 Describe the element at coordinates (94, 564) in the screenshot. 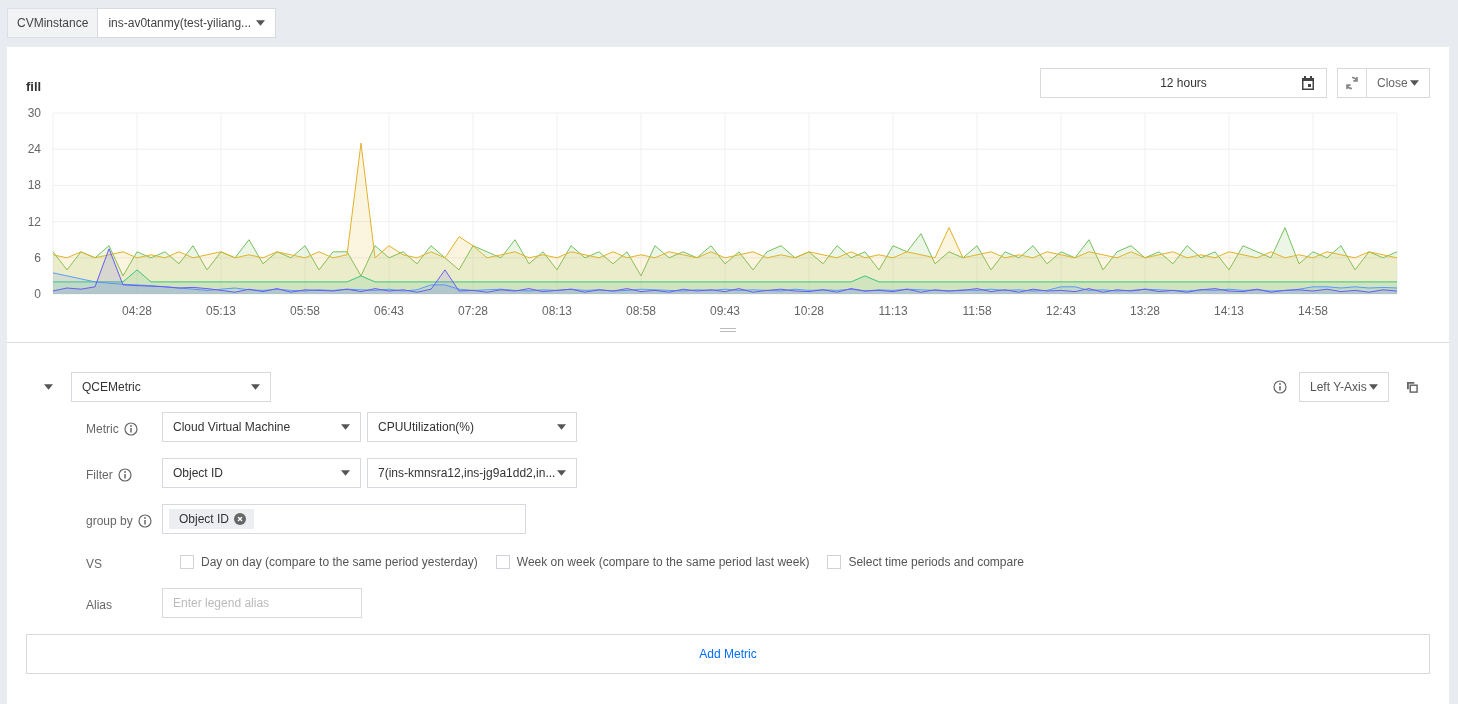

I see `field-label: VS` at that location.